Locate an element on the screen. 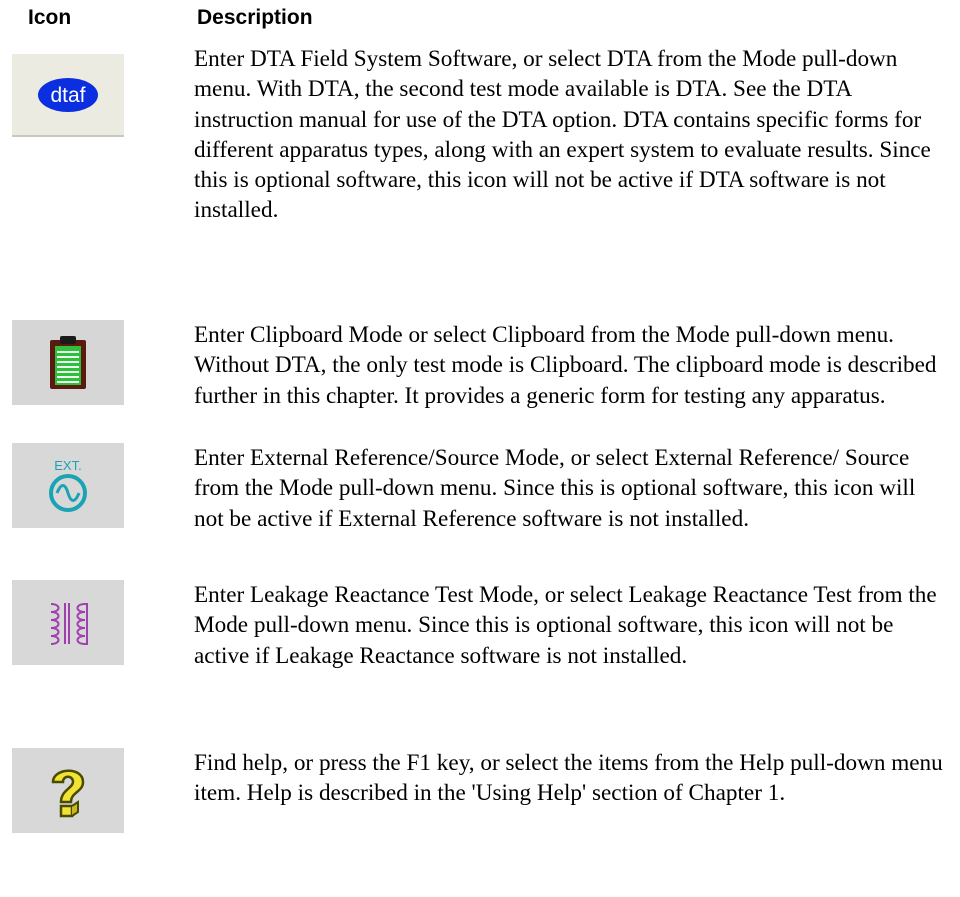 The height and width of the screenshot is (897, 960). dtaf-icon: dtaf is located at coordinates (68, 94).